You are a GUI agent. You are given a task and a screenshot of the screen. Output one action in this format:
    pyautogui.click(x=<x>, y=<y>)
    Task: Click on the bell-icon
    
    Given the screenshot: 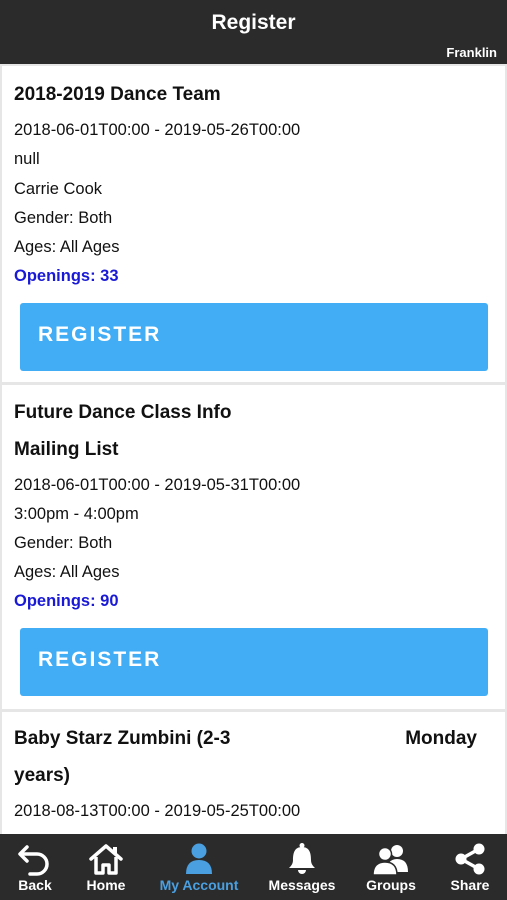 What is the action you would take?
    pyautogui.click(x=302, y=858)
    